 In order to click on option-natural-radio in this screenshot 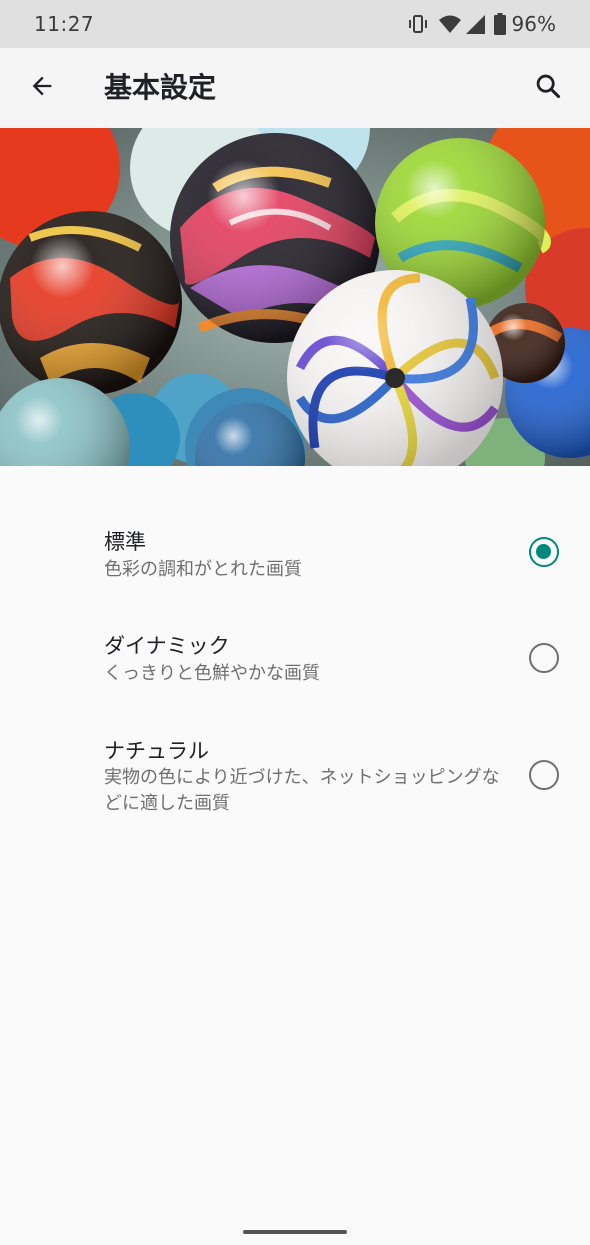, I will do `click(544, 775)`.